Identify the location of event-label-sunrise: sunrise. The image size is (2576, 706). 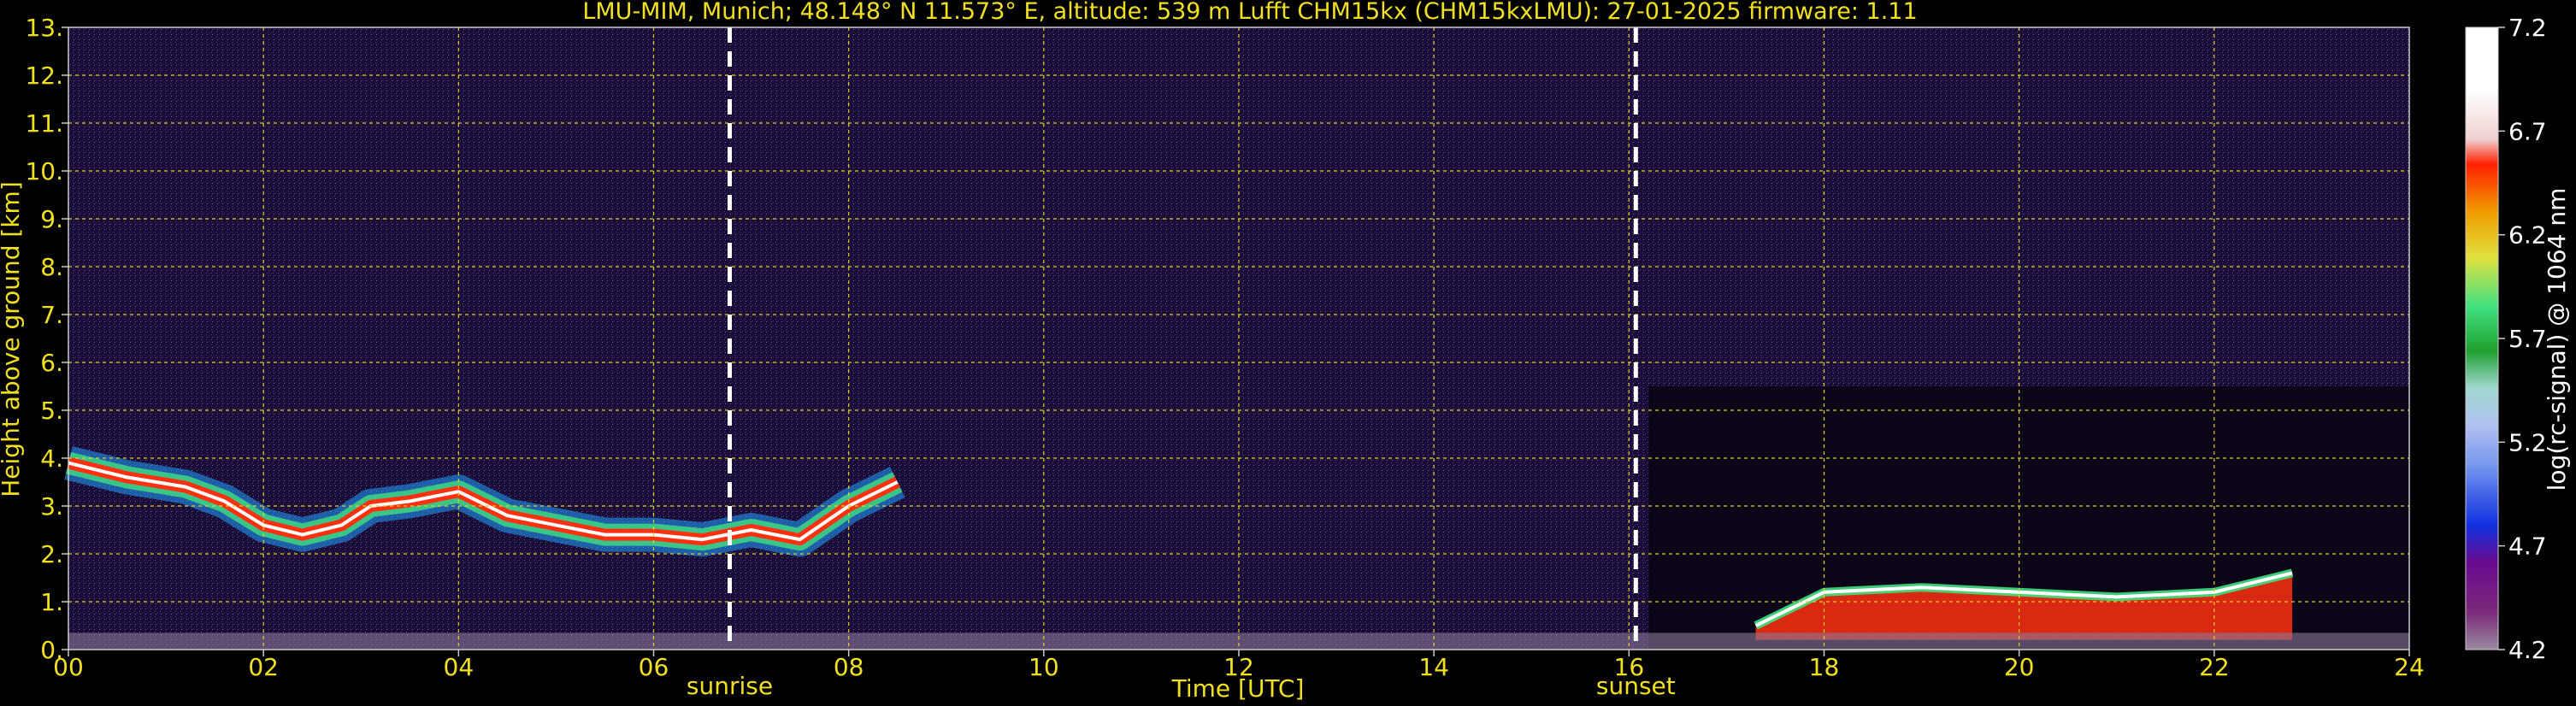
(730, 686).